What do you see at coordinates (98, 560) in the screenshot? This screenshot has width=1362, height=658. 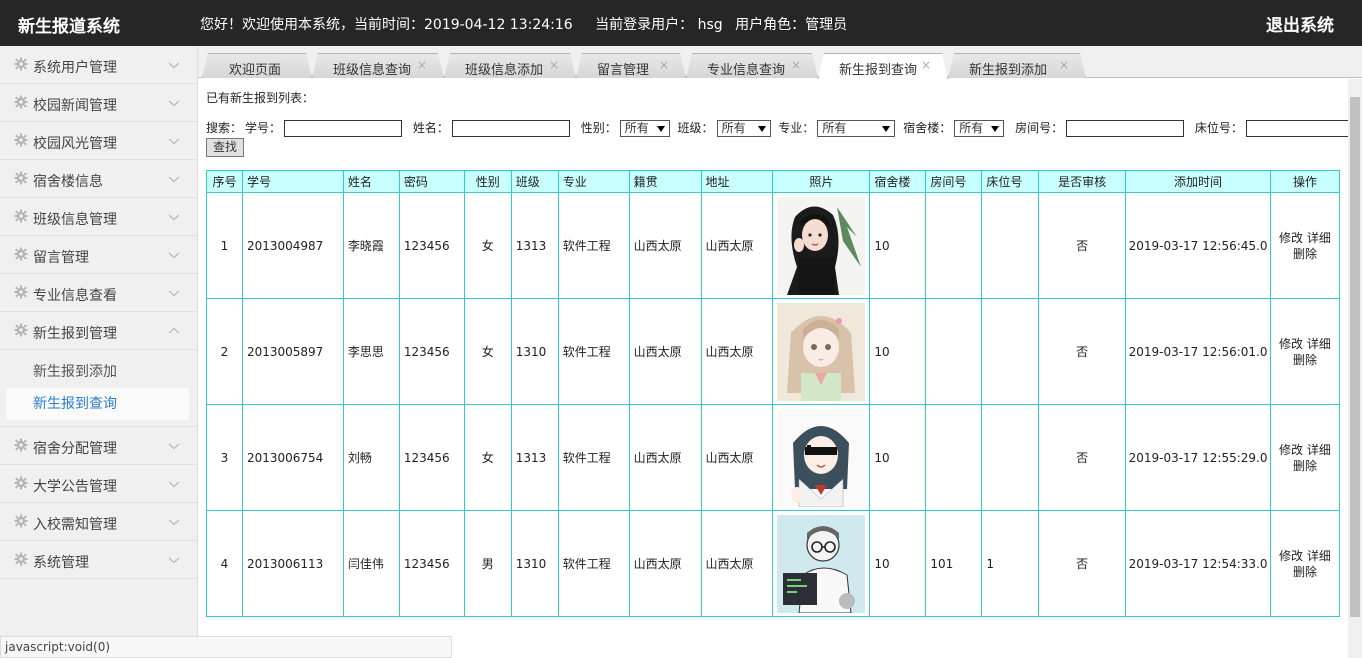 I see `sidebar-menu-item: 系统管理` at bounding box center [98, 560].